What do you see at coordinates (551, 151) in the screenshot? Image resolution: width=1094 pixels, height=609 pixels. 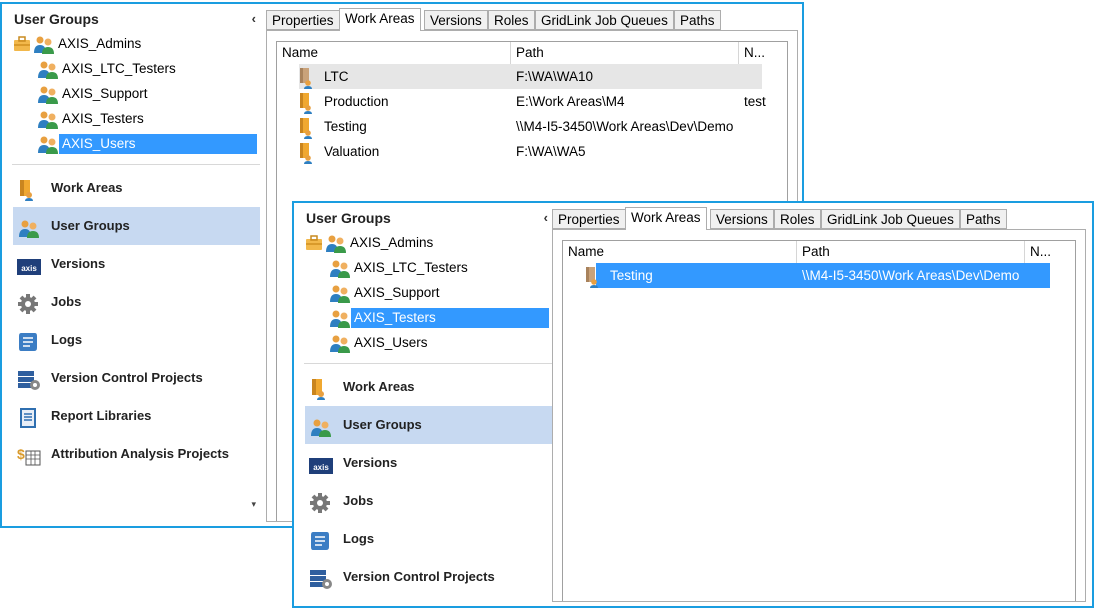 I see `cell-path: F:\WA\WA5` at bounding box center [551, 151].